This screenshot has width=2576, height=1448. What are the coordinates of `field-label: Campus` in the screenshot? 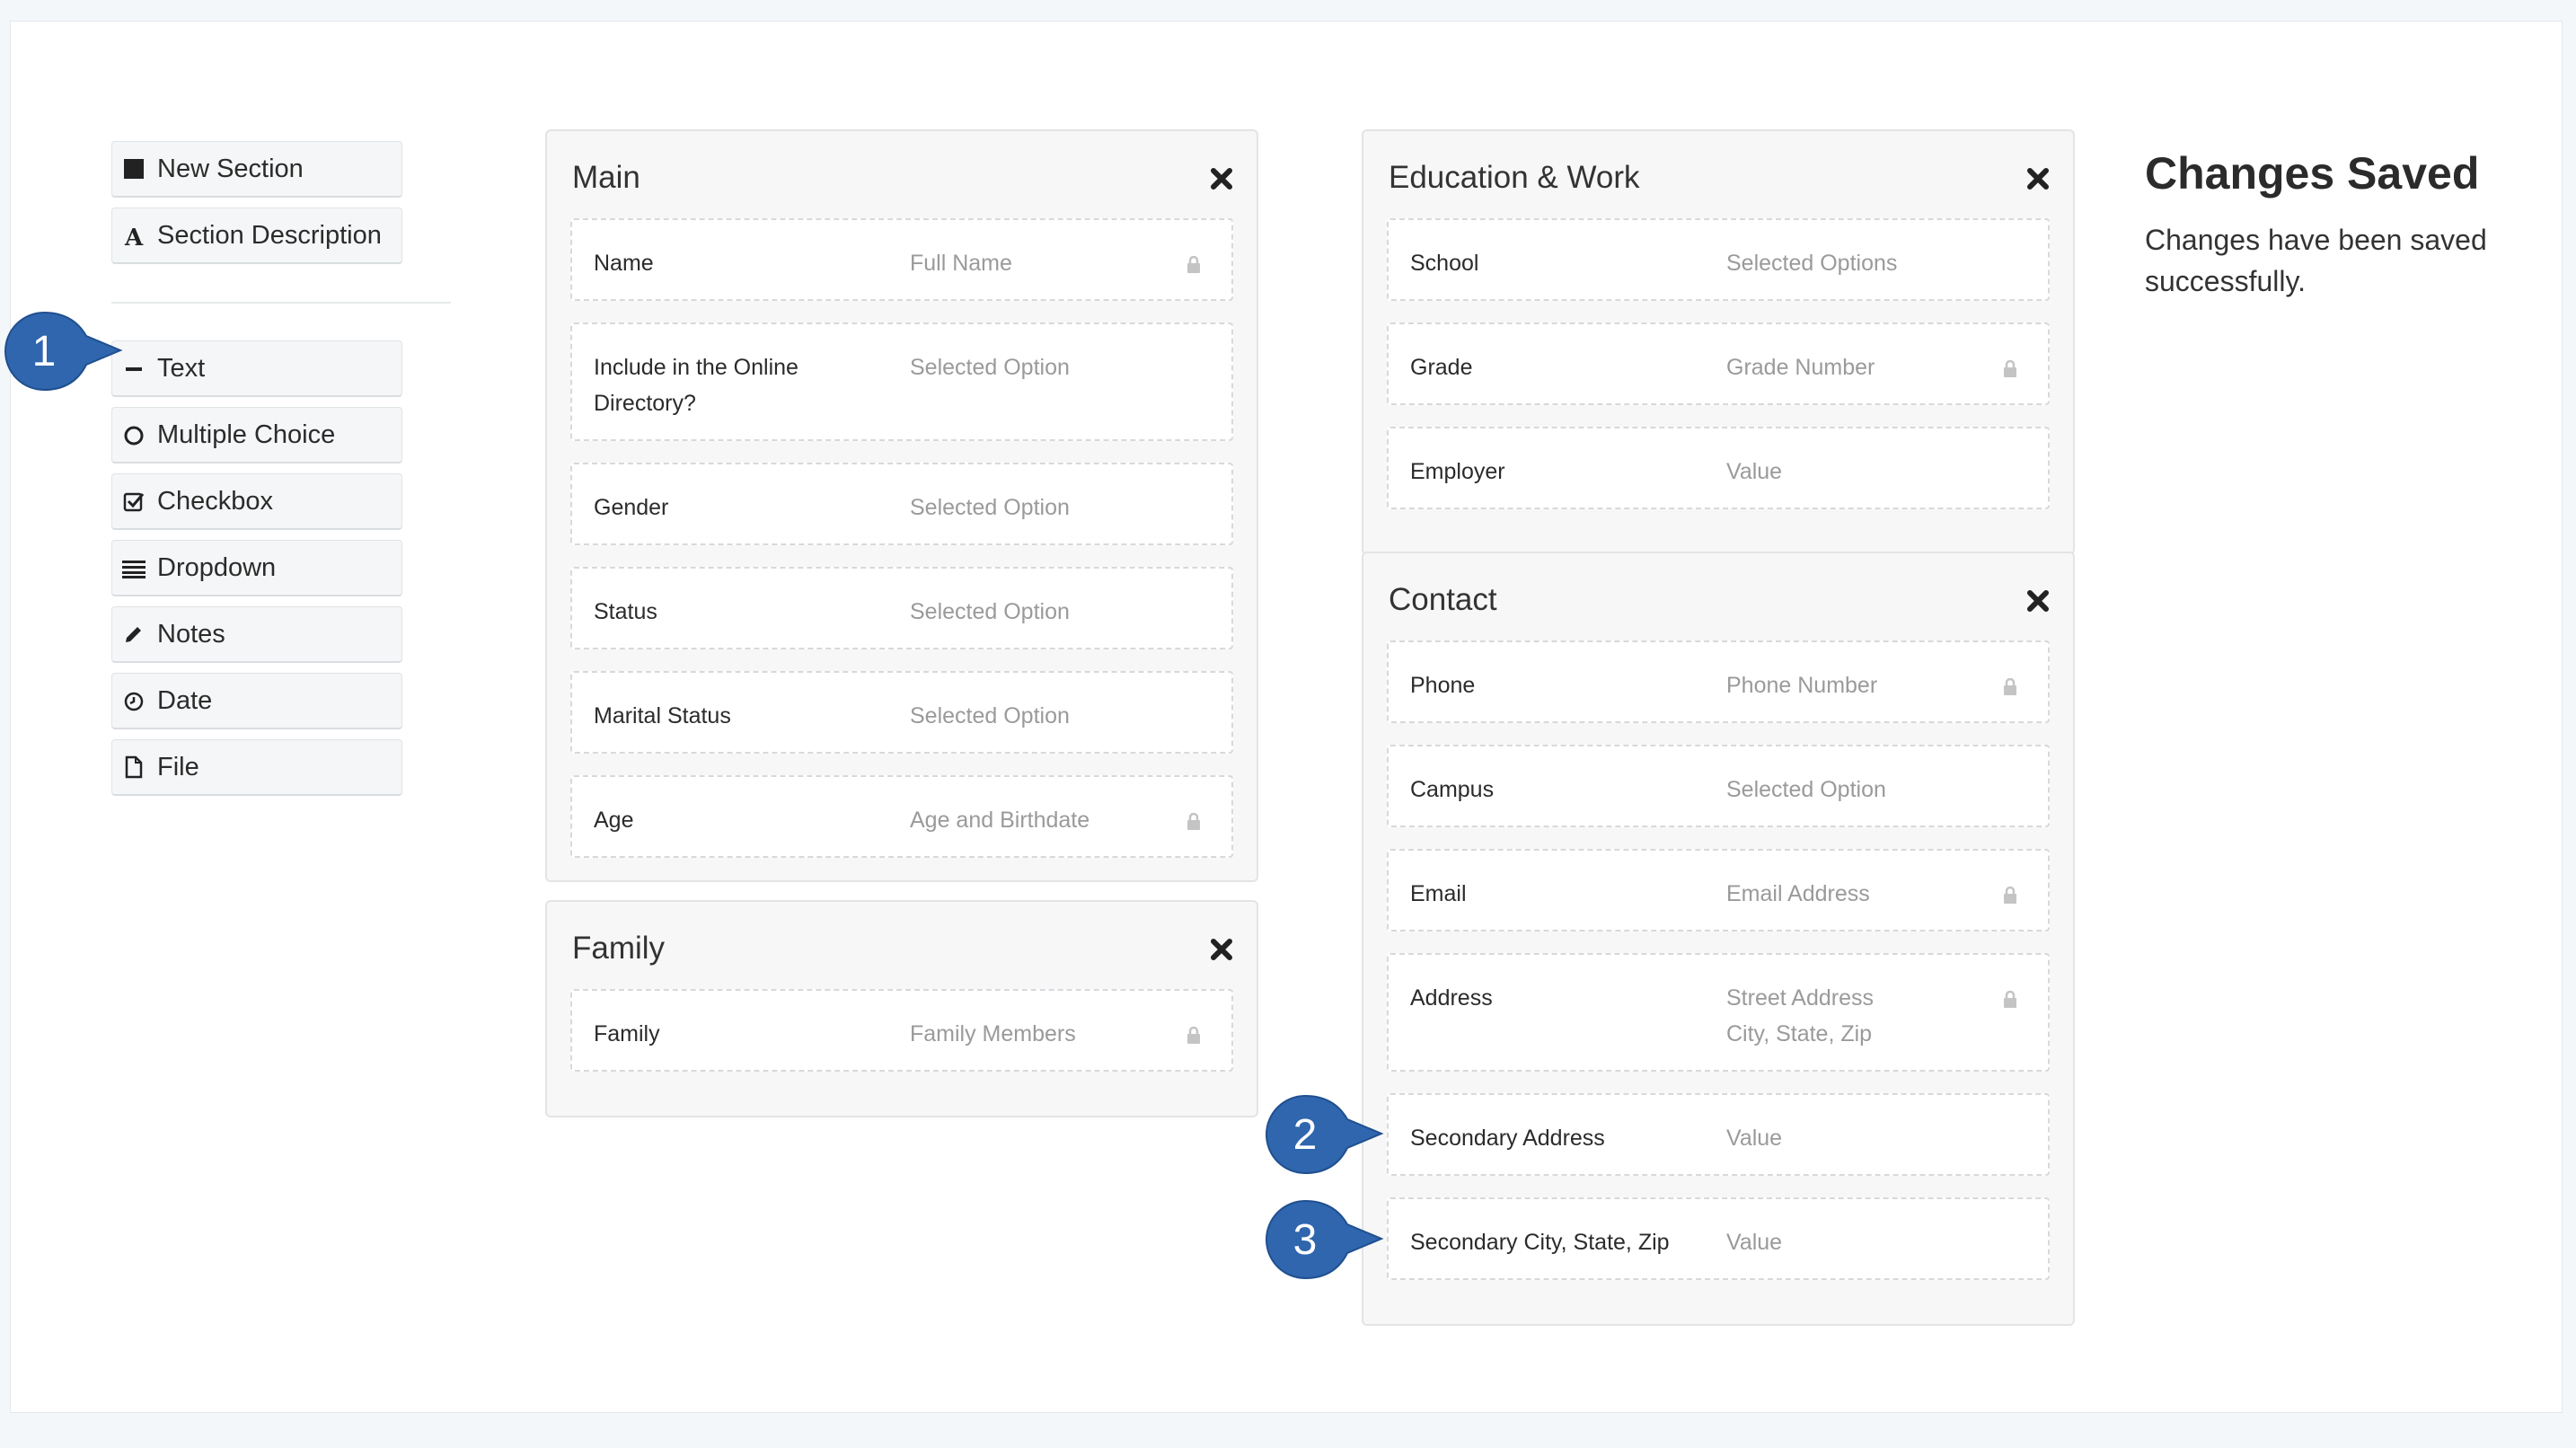 It's located at (1452, 790).